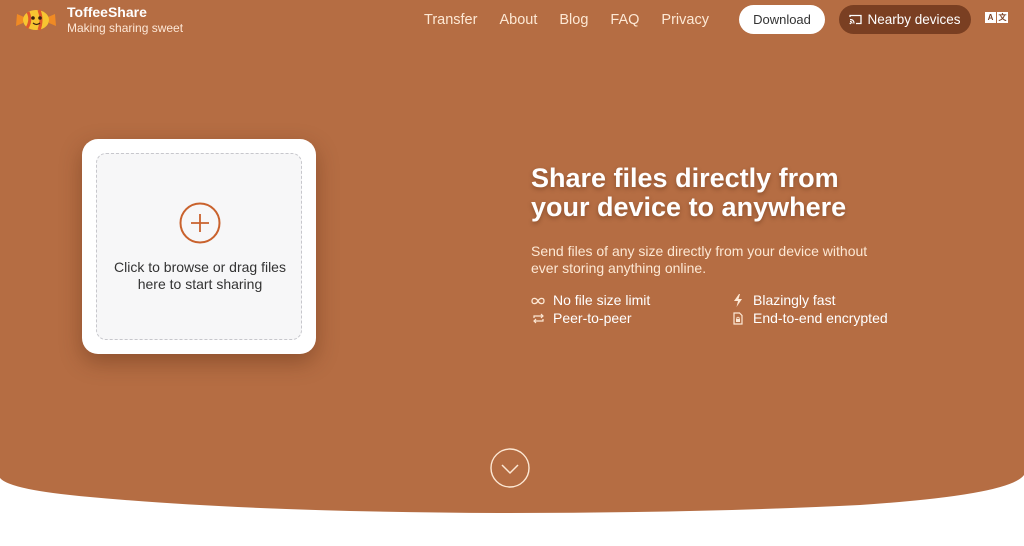 The image size is (1024, 546). What do you see at coordinates (538, 301) in the screenshot?
I see `infinity-icon` at bounding box center [538, 301].